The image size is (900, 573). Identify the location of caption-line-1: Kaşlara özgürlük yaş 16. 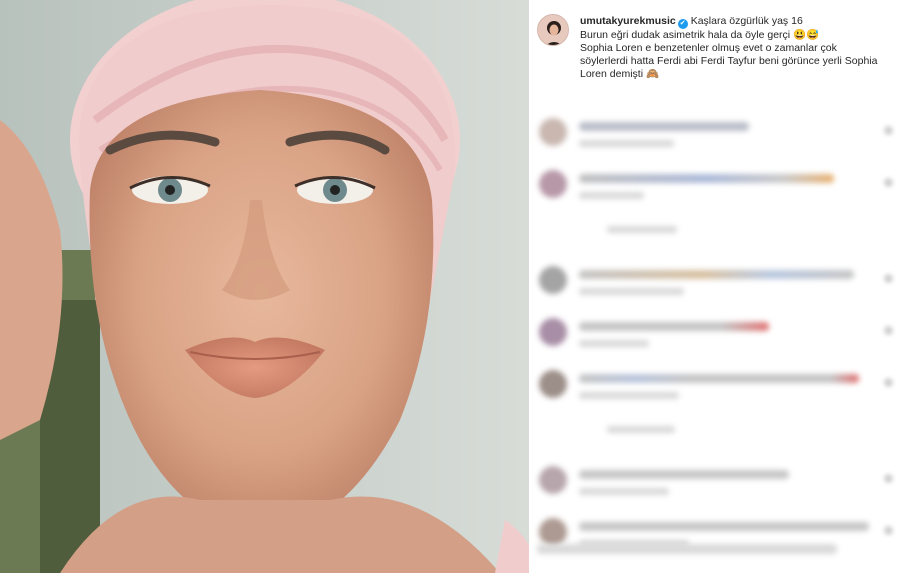
(746, 21).